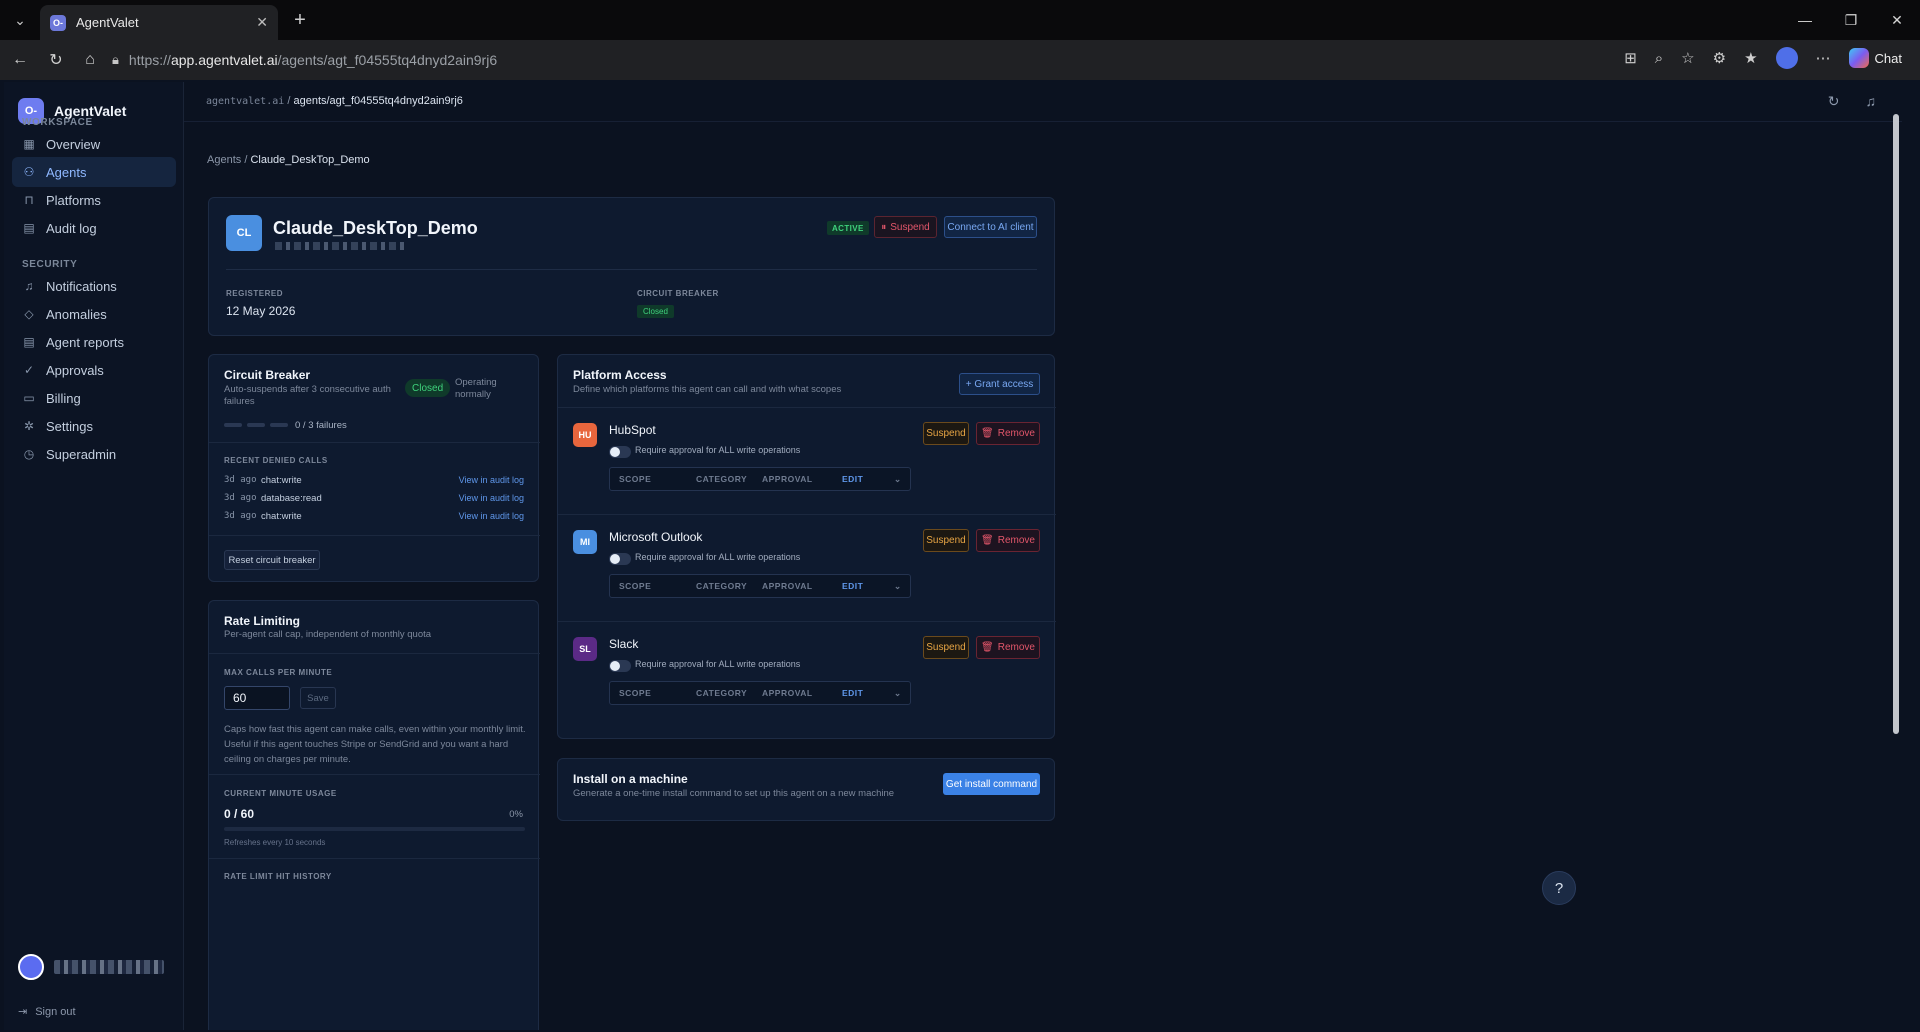  What do you see at coordinates (29, 314) in the screenshot?
I see `shield-icon: ◇` at bounding box center [29, 314].